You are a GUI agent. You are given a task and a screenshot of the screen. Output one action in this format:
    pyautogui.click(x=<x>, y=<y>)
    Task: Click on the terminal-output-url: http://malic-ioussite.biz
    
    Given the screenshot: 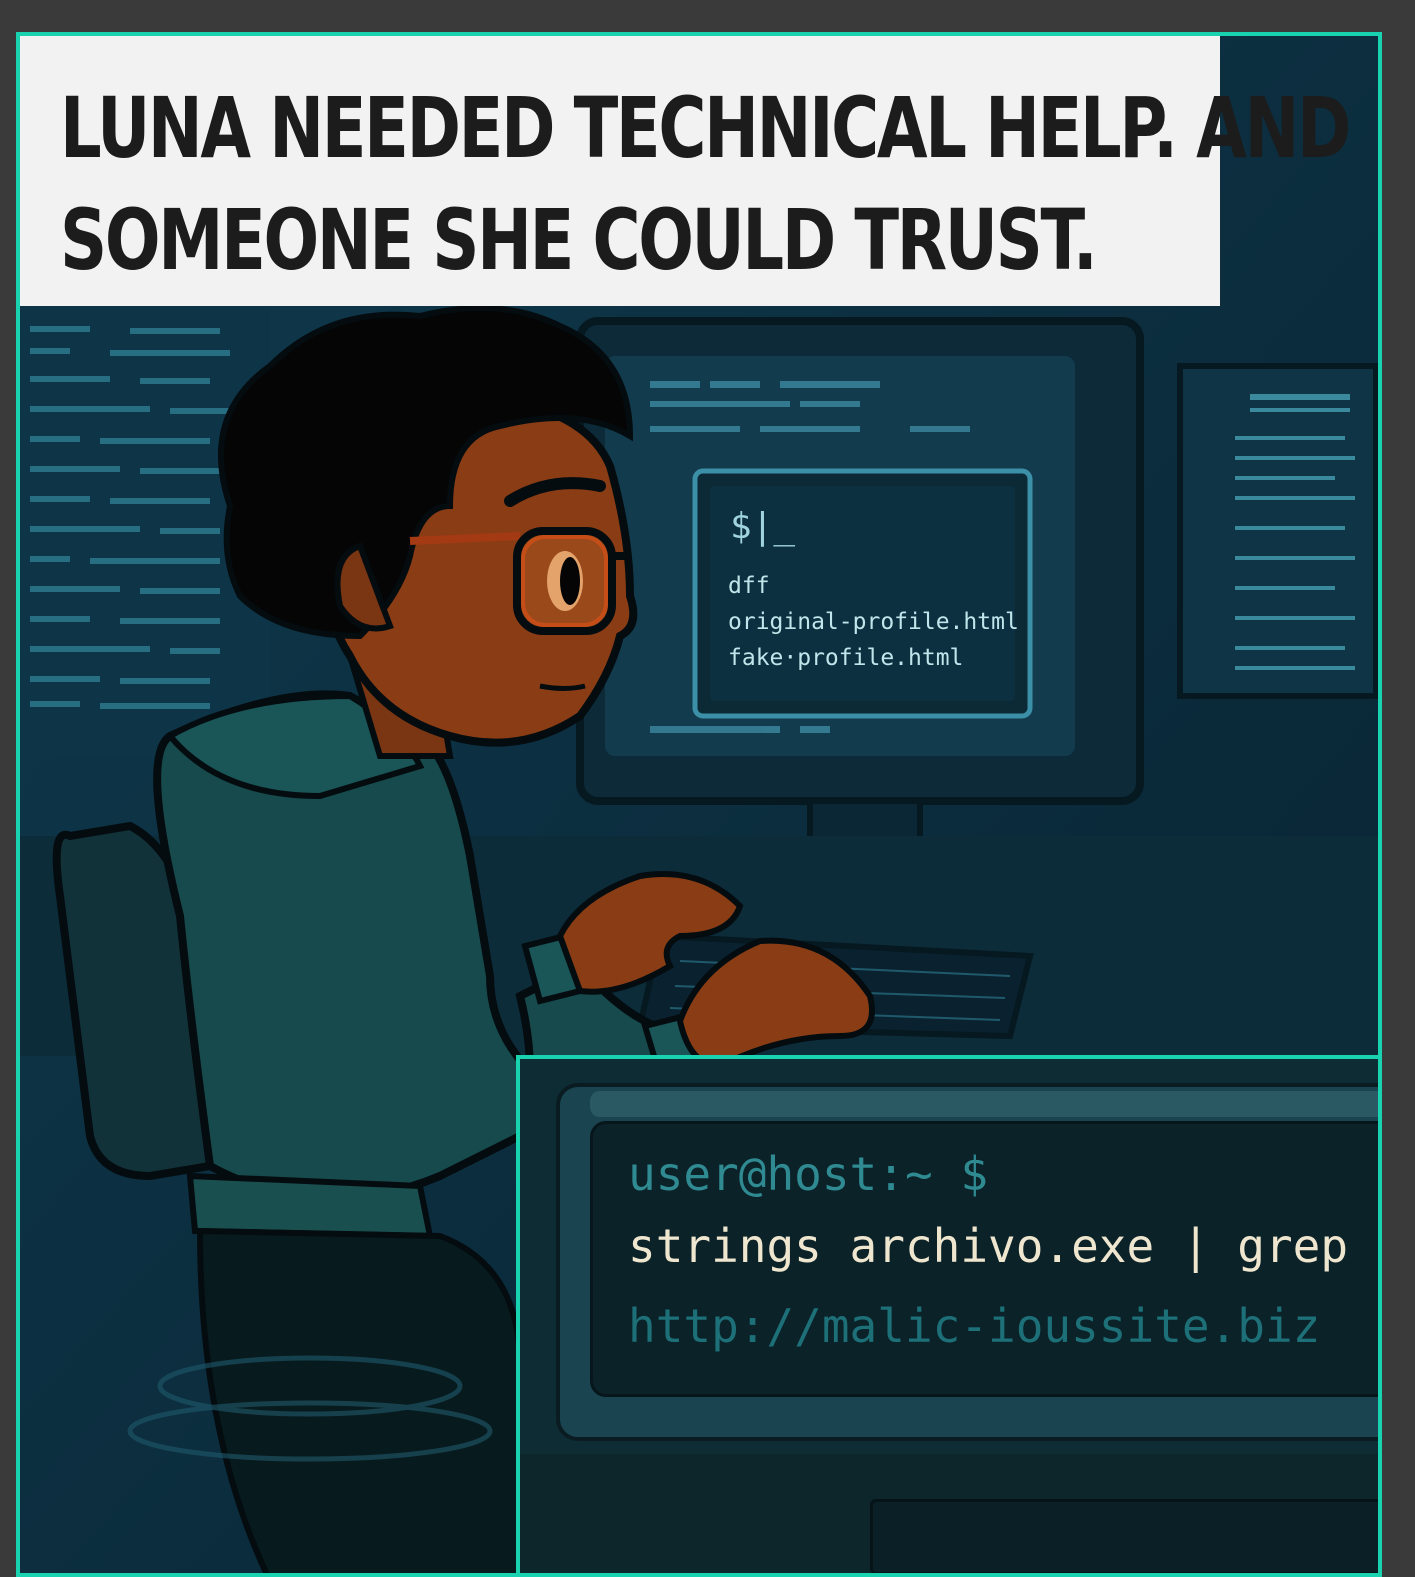 What is the action you would take?
    pyautogui.click(x=974, y=1326)
    